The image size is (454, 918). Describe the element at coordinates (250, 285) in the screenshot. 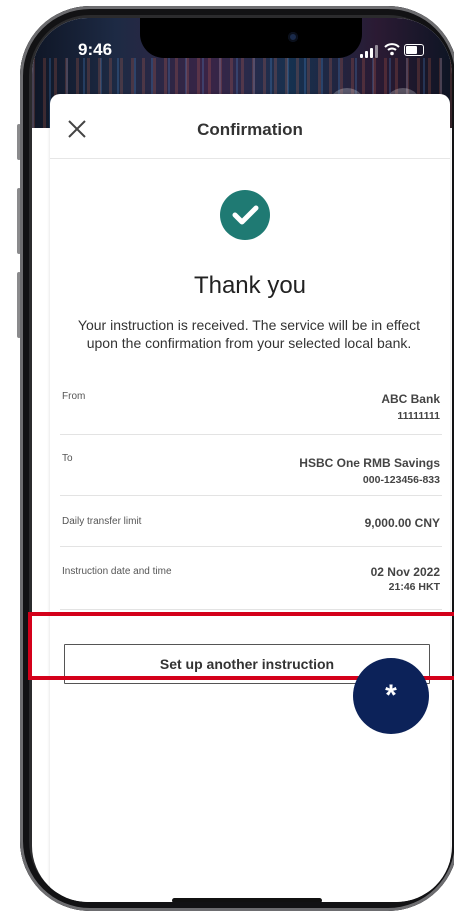

I see `thank-you-heading: Thank you` at that location.